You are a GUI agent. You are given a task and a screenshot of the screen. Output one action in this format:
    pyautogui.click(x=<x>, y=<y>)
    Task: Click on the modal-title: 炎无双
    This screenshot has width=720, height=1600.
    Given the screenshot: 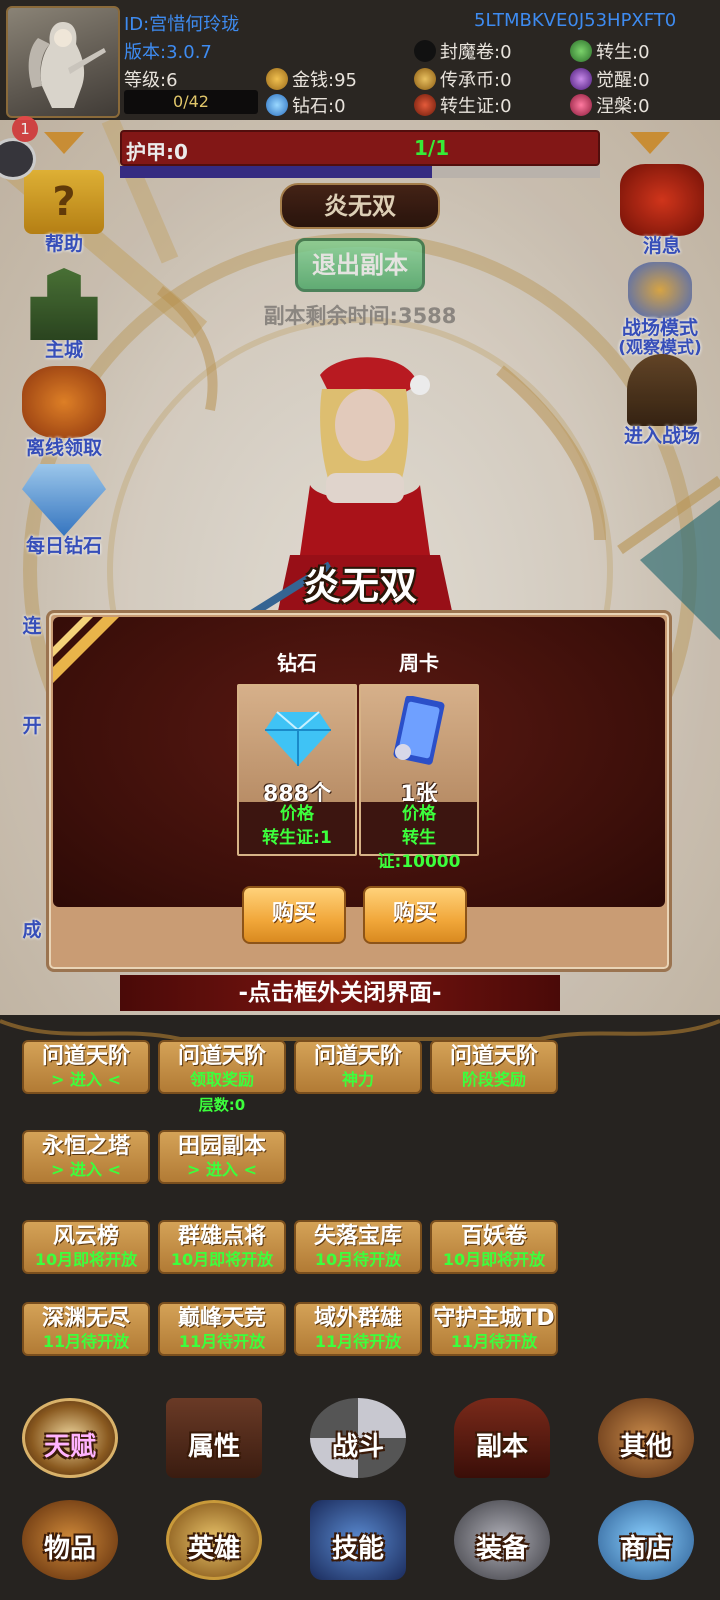 What is the action you would take?
    pyautogui.click(x=359, y=586)
    